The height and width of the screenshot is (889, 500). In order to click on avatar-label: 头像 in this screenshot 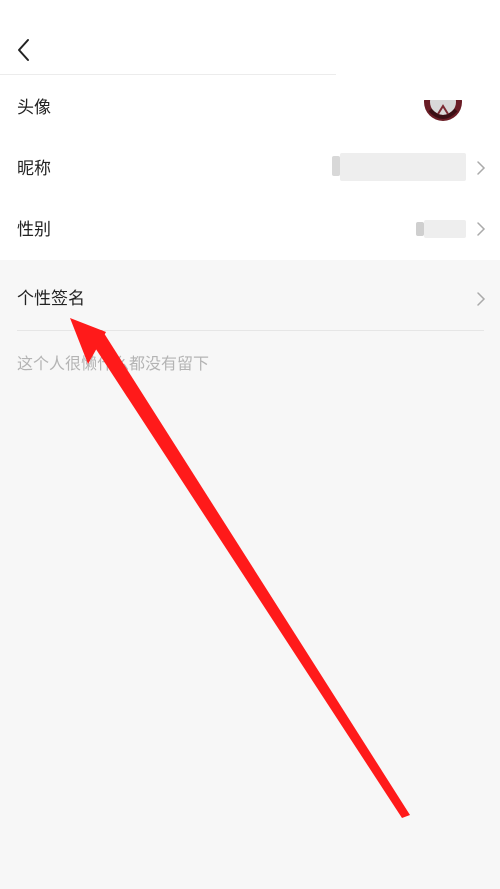, I will do `click(34, 108)`.